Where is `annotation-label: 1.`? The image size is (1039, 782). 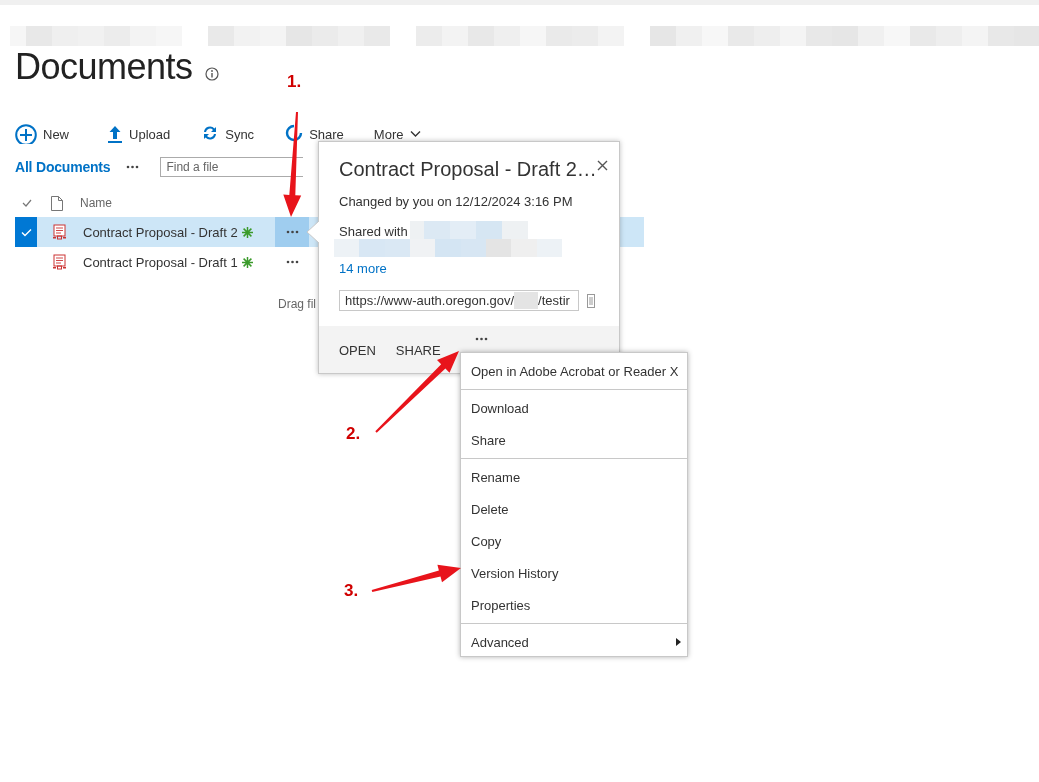
annotation-label: 1. is located at coordinates (294, 82).